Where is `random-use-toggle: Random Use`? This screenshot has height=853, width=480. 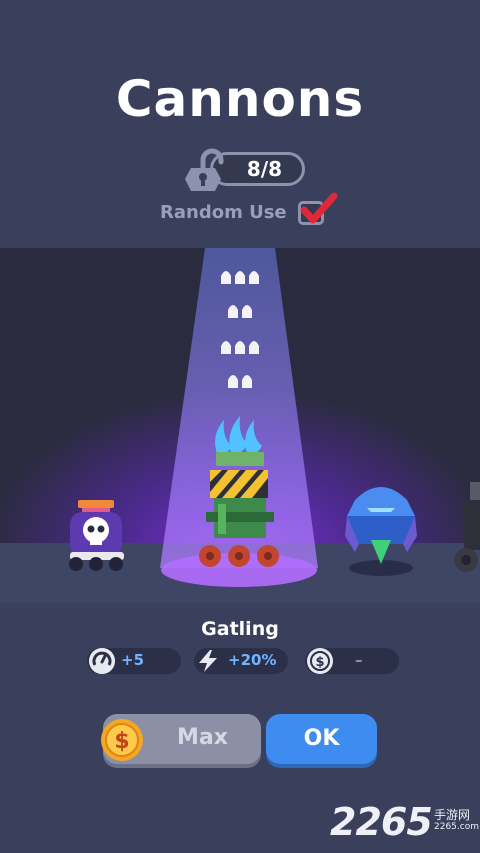 random-use-toggle: Random Use is located at coordinates (250, 211).